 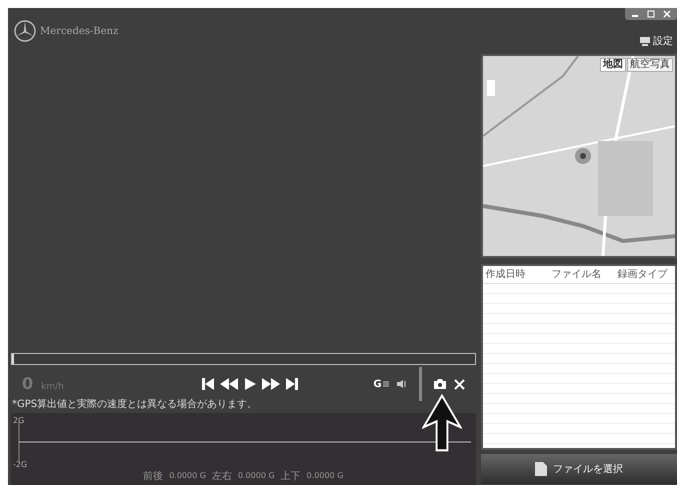 What do you see at coordinates (515, 274) in the screenshot?
I see `column-header: 作成日時` at bounding box center [515, 274].